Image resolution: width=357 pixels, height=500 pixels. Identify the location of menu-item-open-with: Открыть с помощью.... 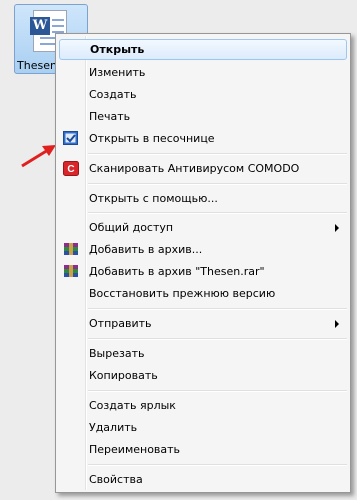
(203, 198).